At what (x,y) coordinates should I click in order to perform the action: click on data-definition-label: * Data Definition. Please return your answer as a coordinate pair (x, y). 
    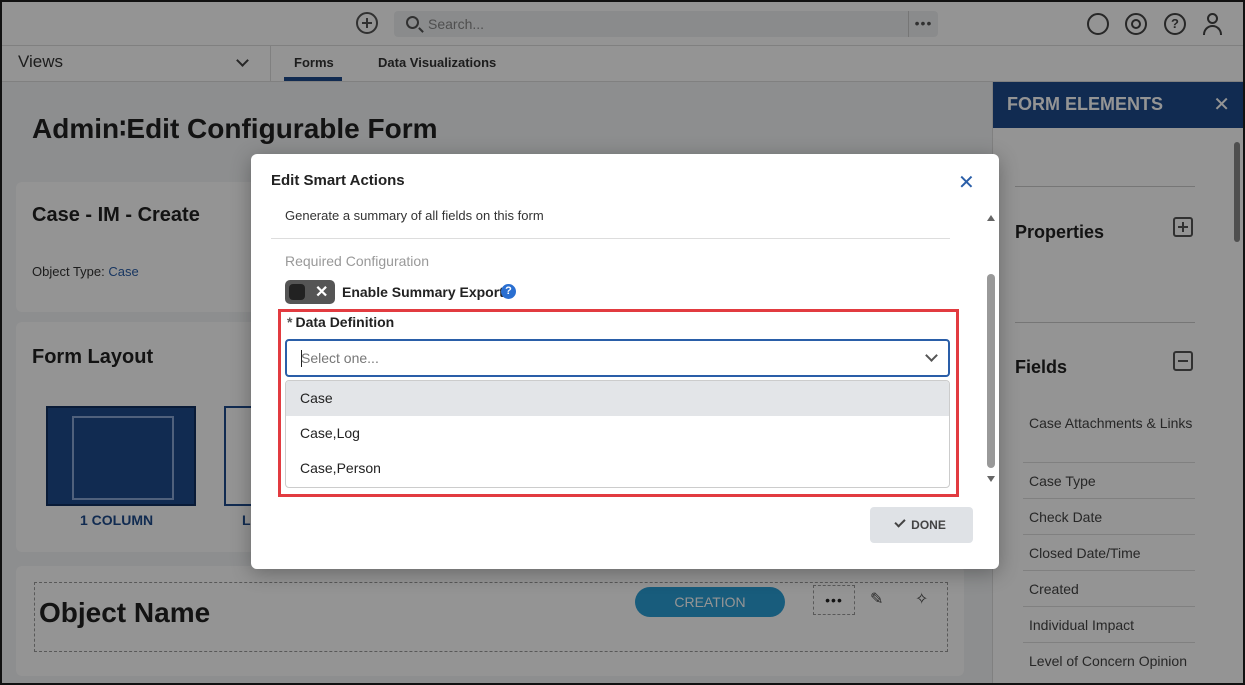
    Looking at the image, I should click on (340, 322).